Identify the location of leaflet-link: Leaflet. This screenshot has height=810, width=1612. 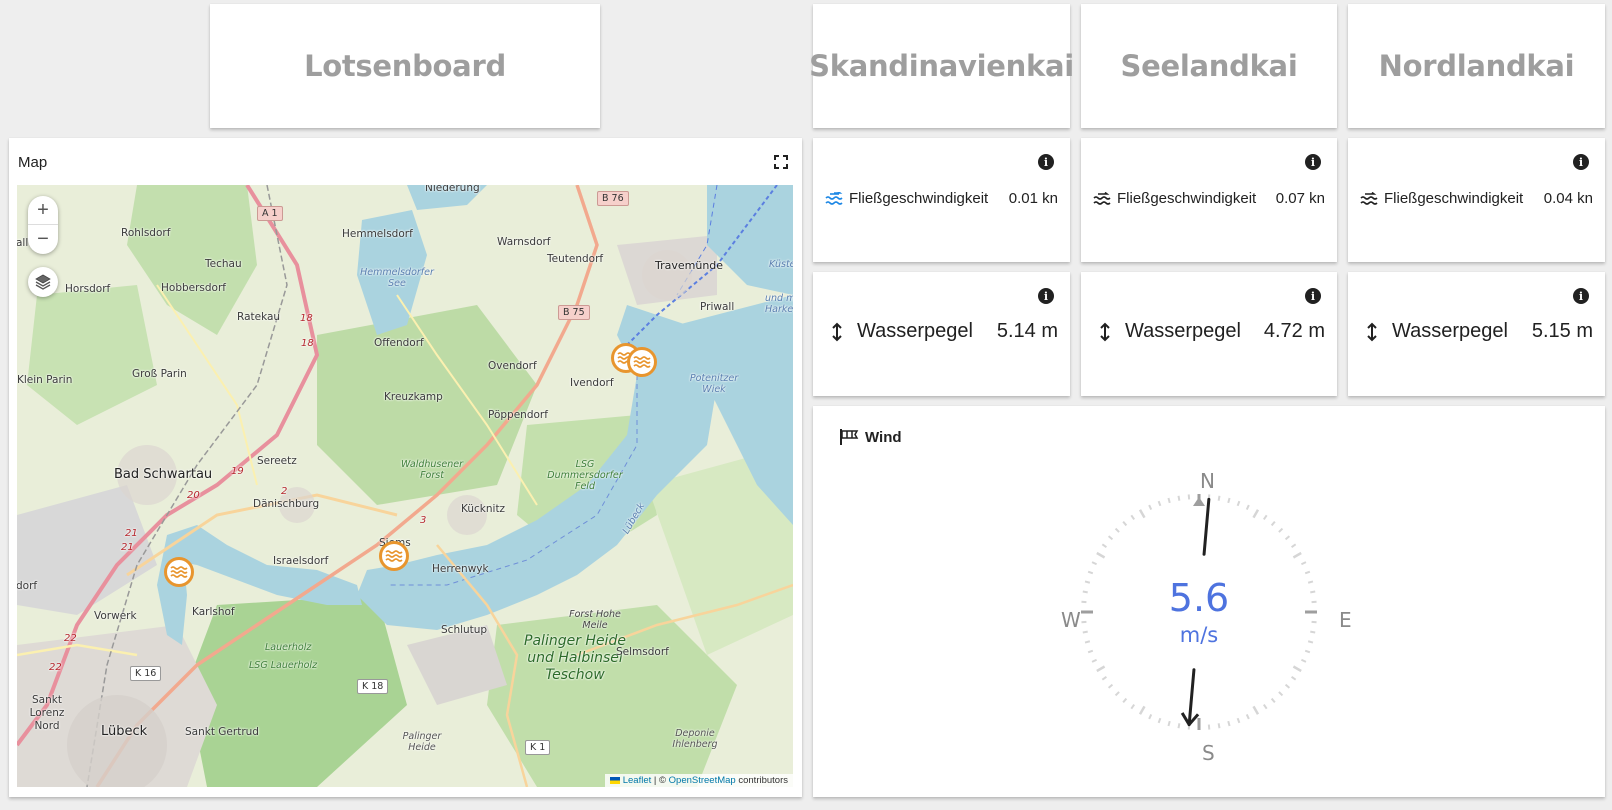
(637, 780).